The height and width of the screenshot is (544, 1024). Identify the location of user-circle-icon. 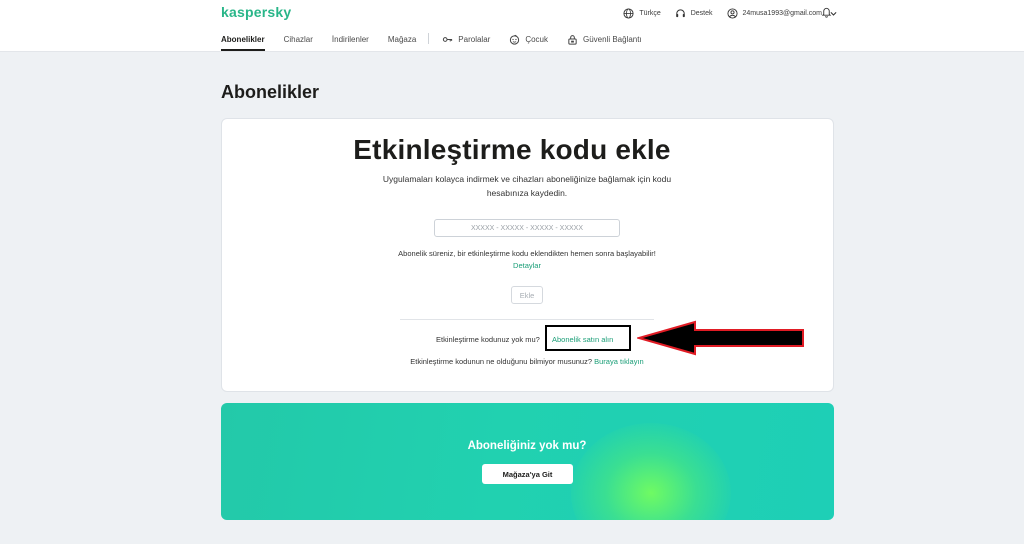
(732, 13).